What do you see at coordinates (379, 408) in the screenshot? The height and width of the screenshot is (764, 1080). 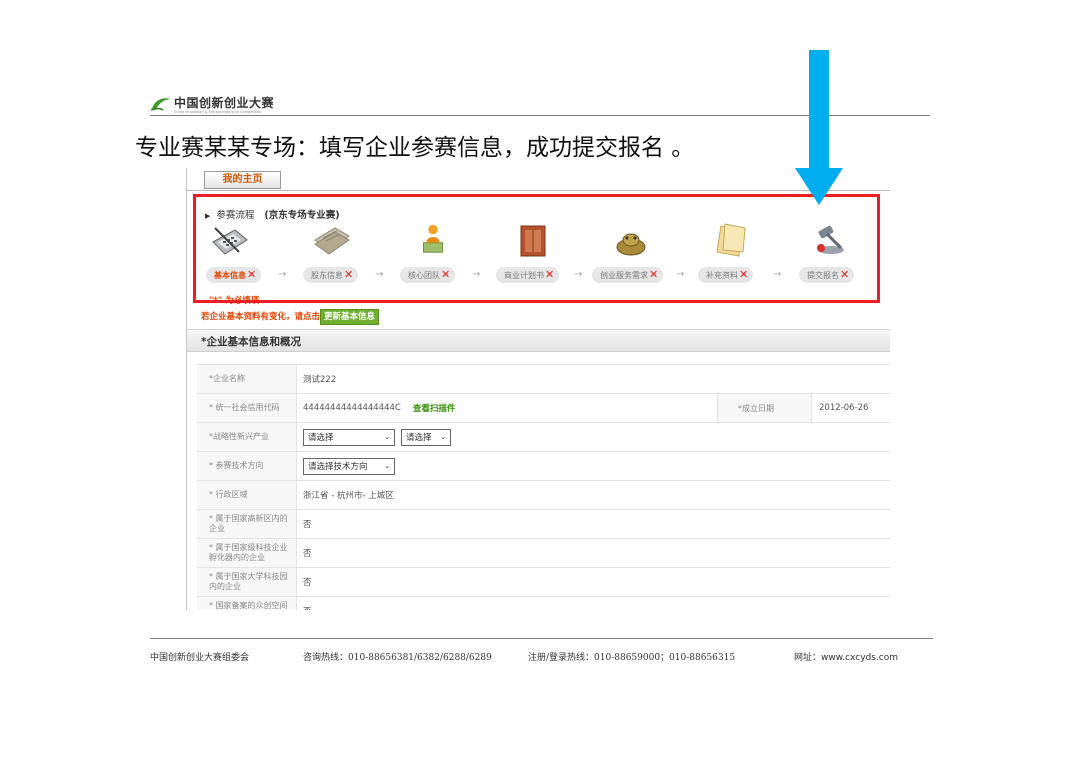 I see `credit-code-value: 44444444444444444C 查看扫描件` at bounding box center [379, 408].